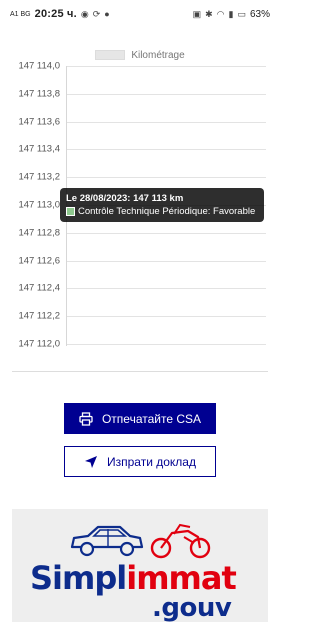 The image size is (320, 622). I want to click on status-right: ▣ ✱ ◠ ▮ ▭ 63%, so click(231, 14).